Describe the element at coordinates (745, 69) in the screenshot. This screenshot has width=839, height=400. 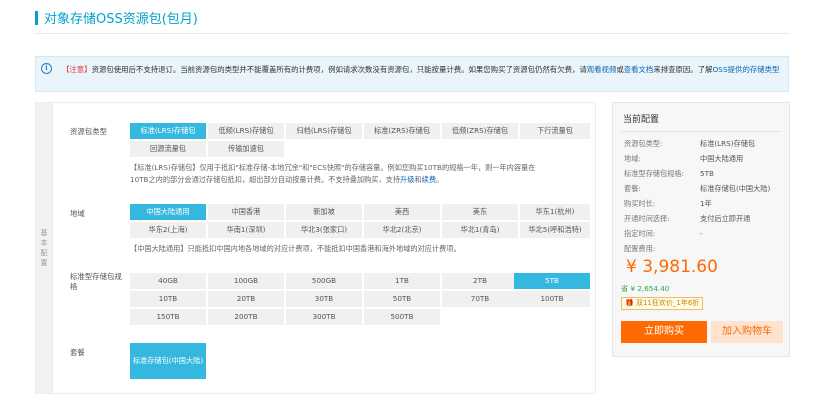
I see `storage-types-link: OSS提供的存储类型` at that location.